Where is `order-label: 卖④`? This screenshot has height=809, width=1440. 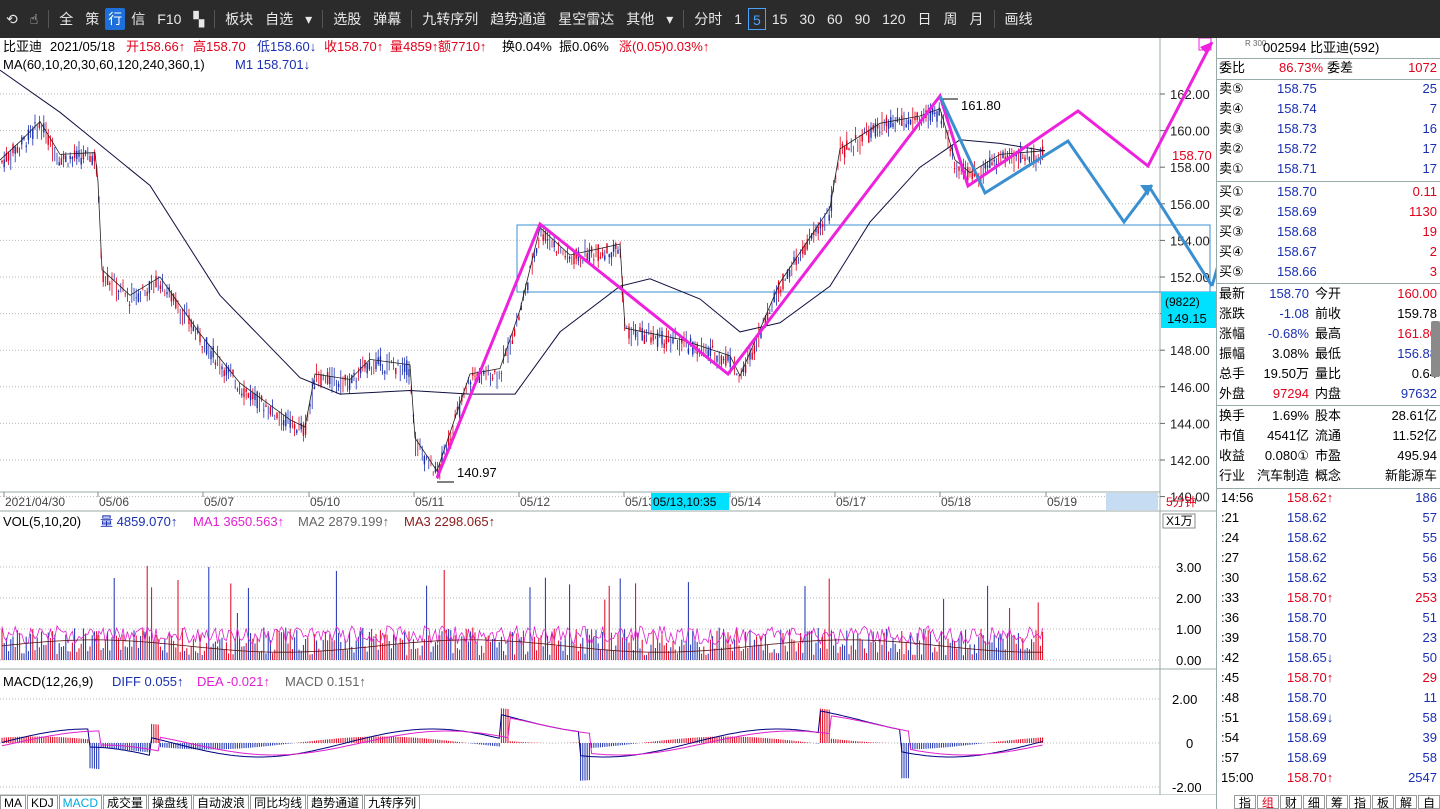 order-label: 卖④ is located at coordinates (1231, 108).